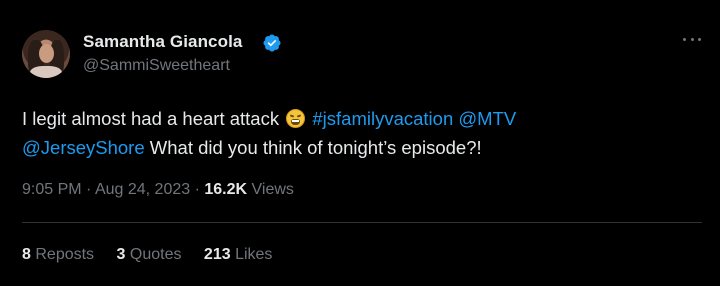 This screenshot has width=720, height=286. I want to click on likes-stat: 213 Likes, so click(238, 254).